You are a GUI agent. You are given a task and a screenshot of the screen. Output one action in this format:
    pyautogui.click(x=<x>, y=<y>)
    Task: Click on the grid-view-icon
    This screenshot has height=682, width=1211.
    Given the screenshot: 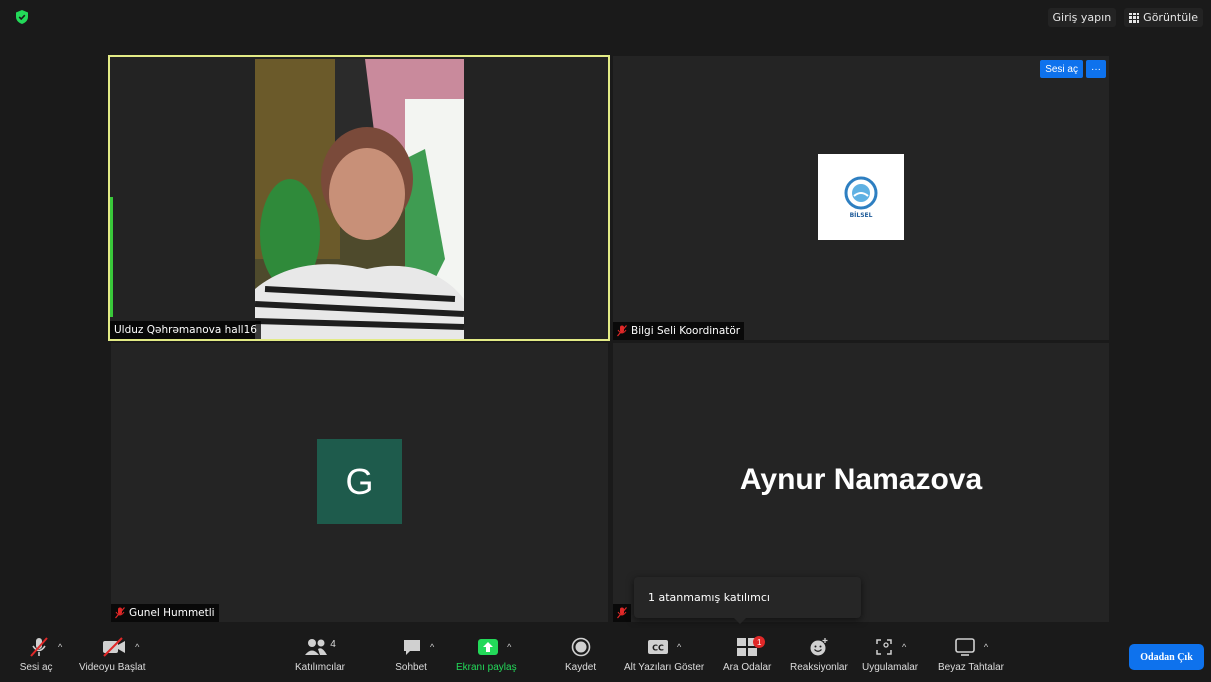 What is the action you would take?
    pyautogui.click(x=1134, y=17)
    